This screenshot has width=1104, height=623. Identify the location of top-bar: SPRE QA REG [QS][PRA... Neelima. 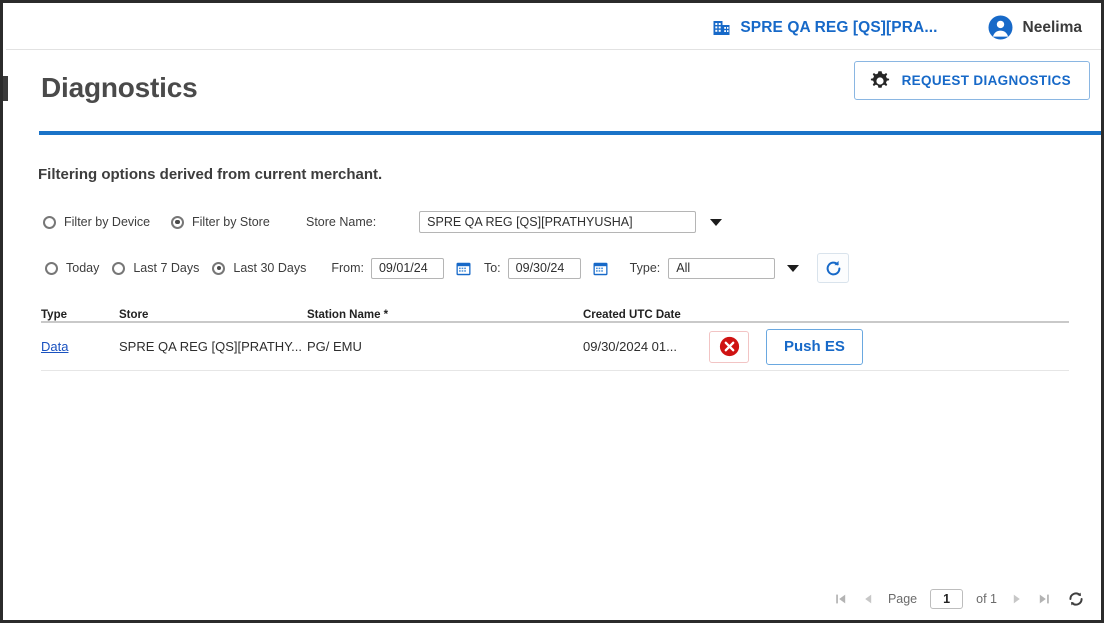
(553, 28).